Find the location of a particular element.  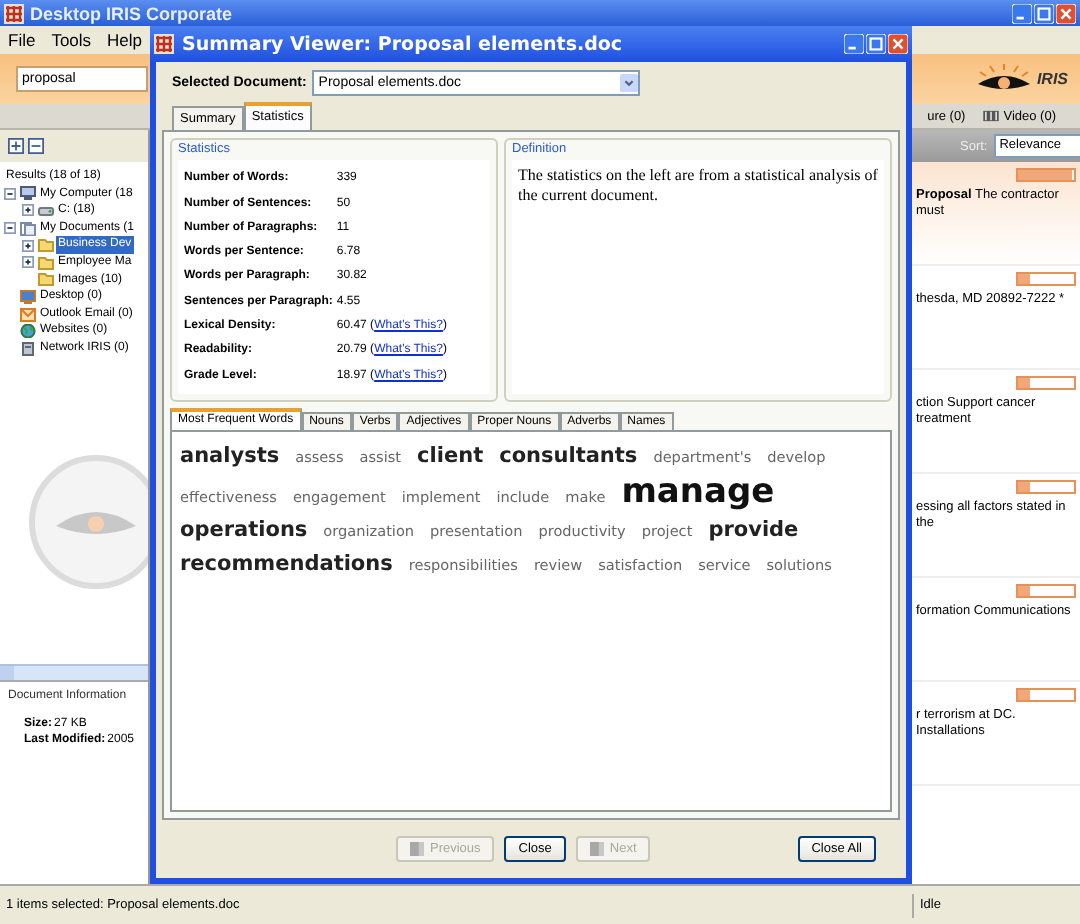

dropdown-arrow-icon is located at coordinates (629, 82).